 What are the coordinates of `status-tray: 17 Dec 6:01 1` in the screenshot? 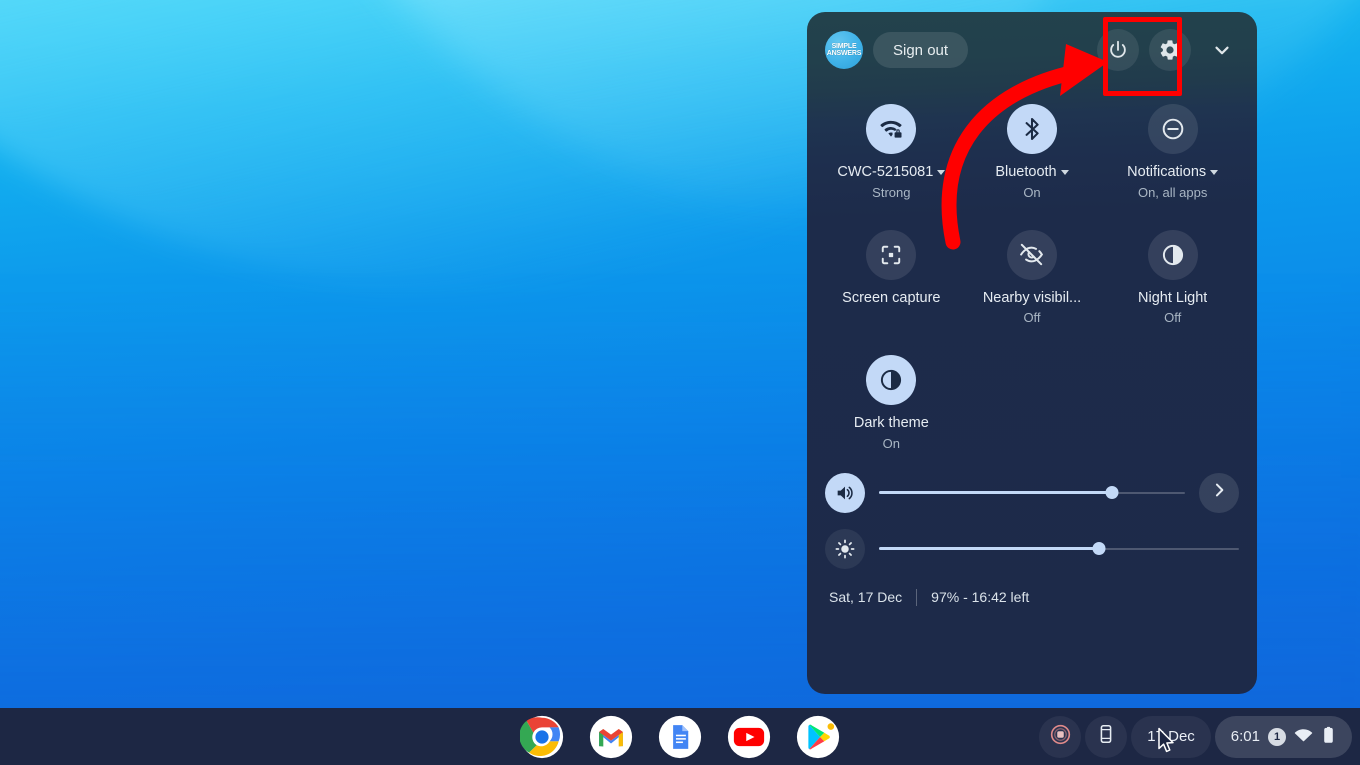 It's located at (1195, 736).